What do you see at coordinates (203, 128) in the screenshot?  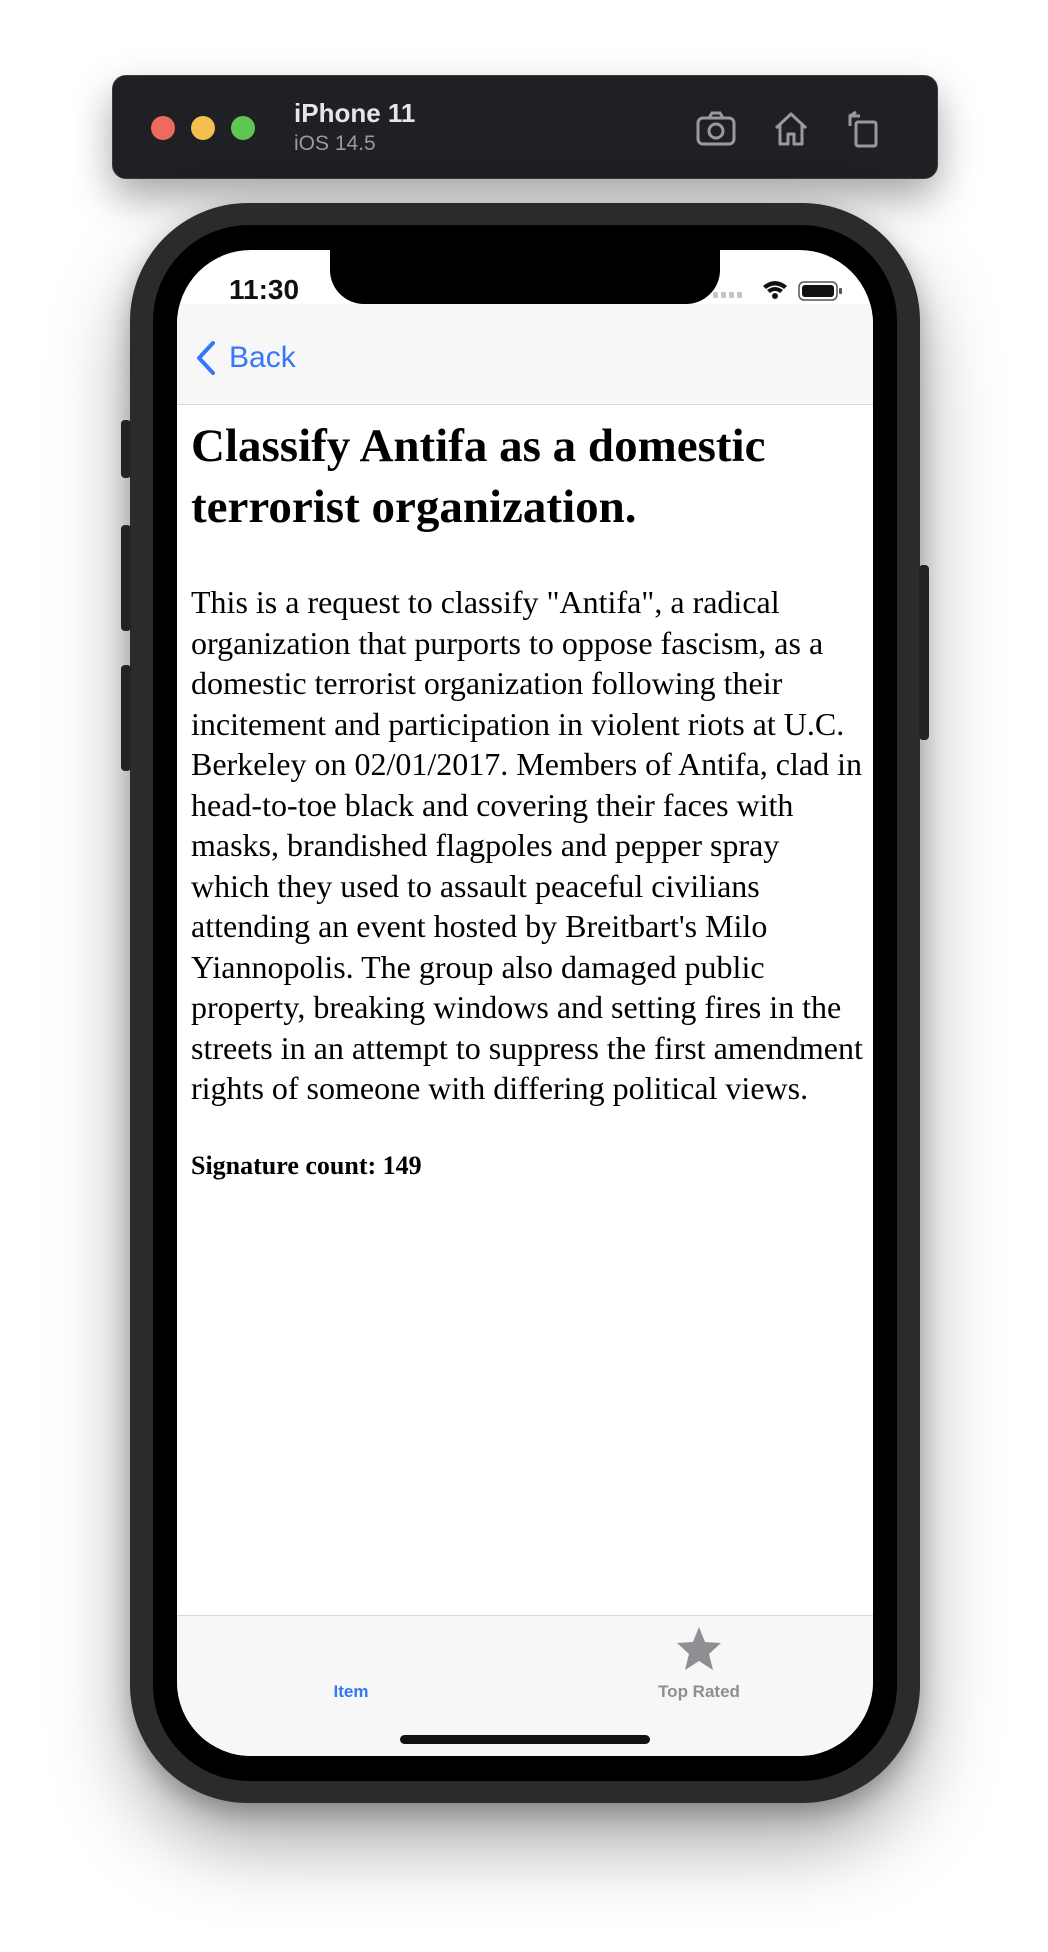 I see `minimize-window-button` at bounding box center [203, 128].